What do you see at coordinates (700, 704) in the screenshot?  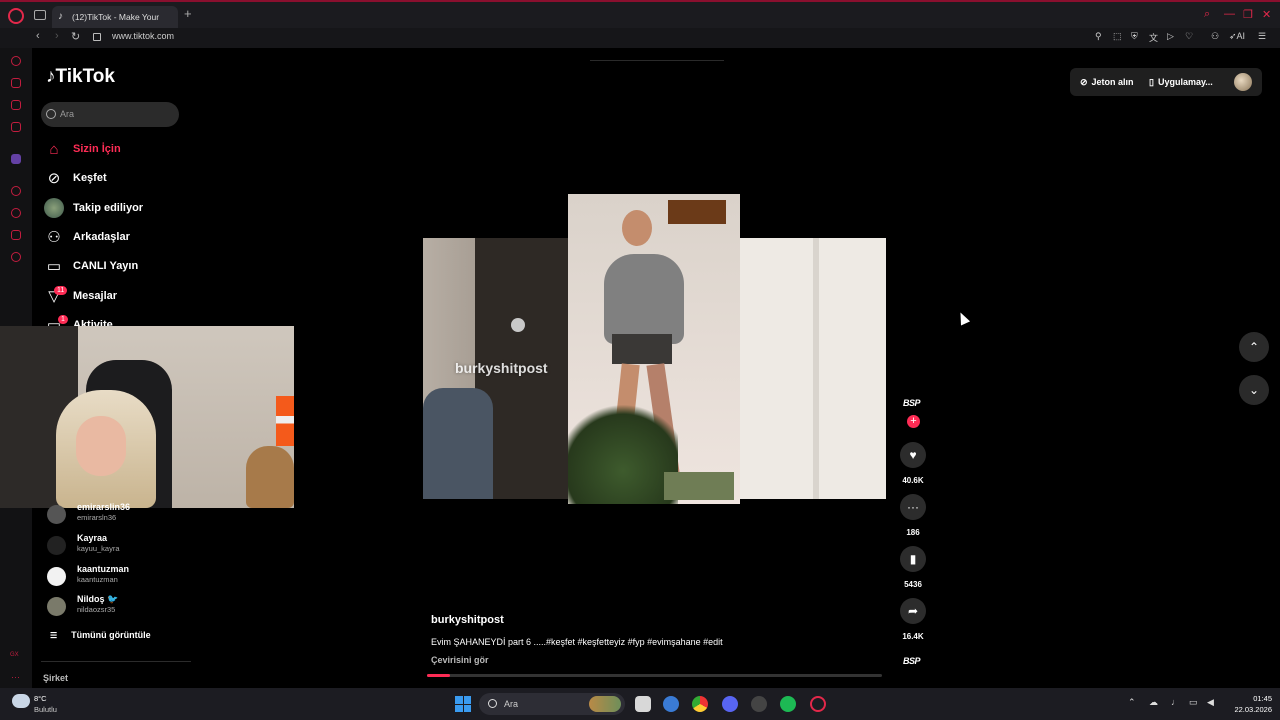 I see `chrome-icon` at bounding box center [700, 704].